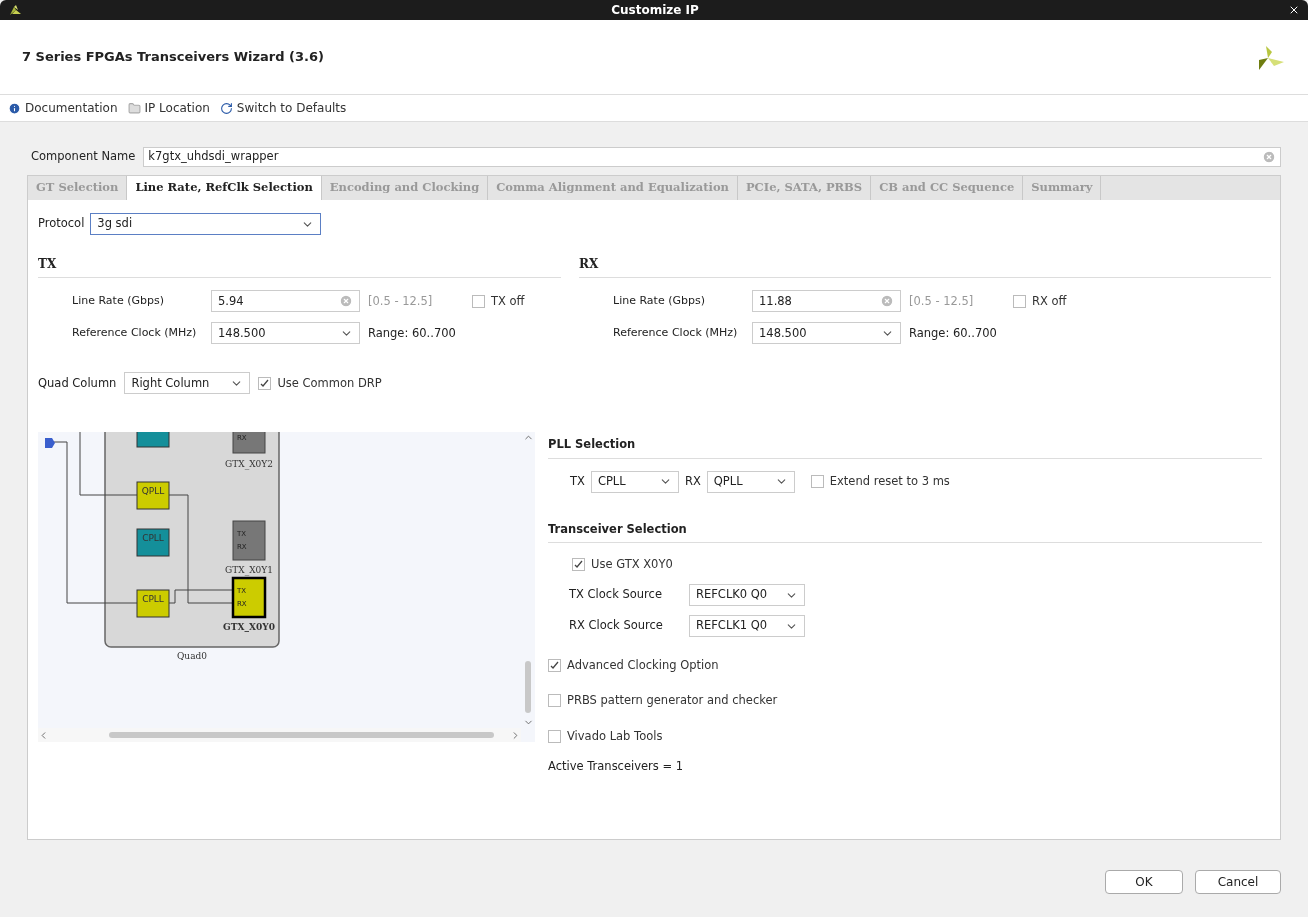 This screenshot has height=917, width=1308. What do you see at coordinates (577, 481) in the screenshot?
I see `field-label: TX` at bounding box center [577, 481].